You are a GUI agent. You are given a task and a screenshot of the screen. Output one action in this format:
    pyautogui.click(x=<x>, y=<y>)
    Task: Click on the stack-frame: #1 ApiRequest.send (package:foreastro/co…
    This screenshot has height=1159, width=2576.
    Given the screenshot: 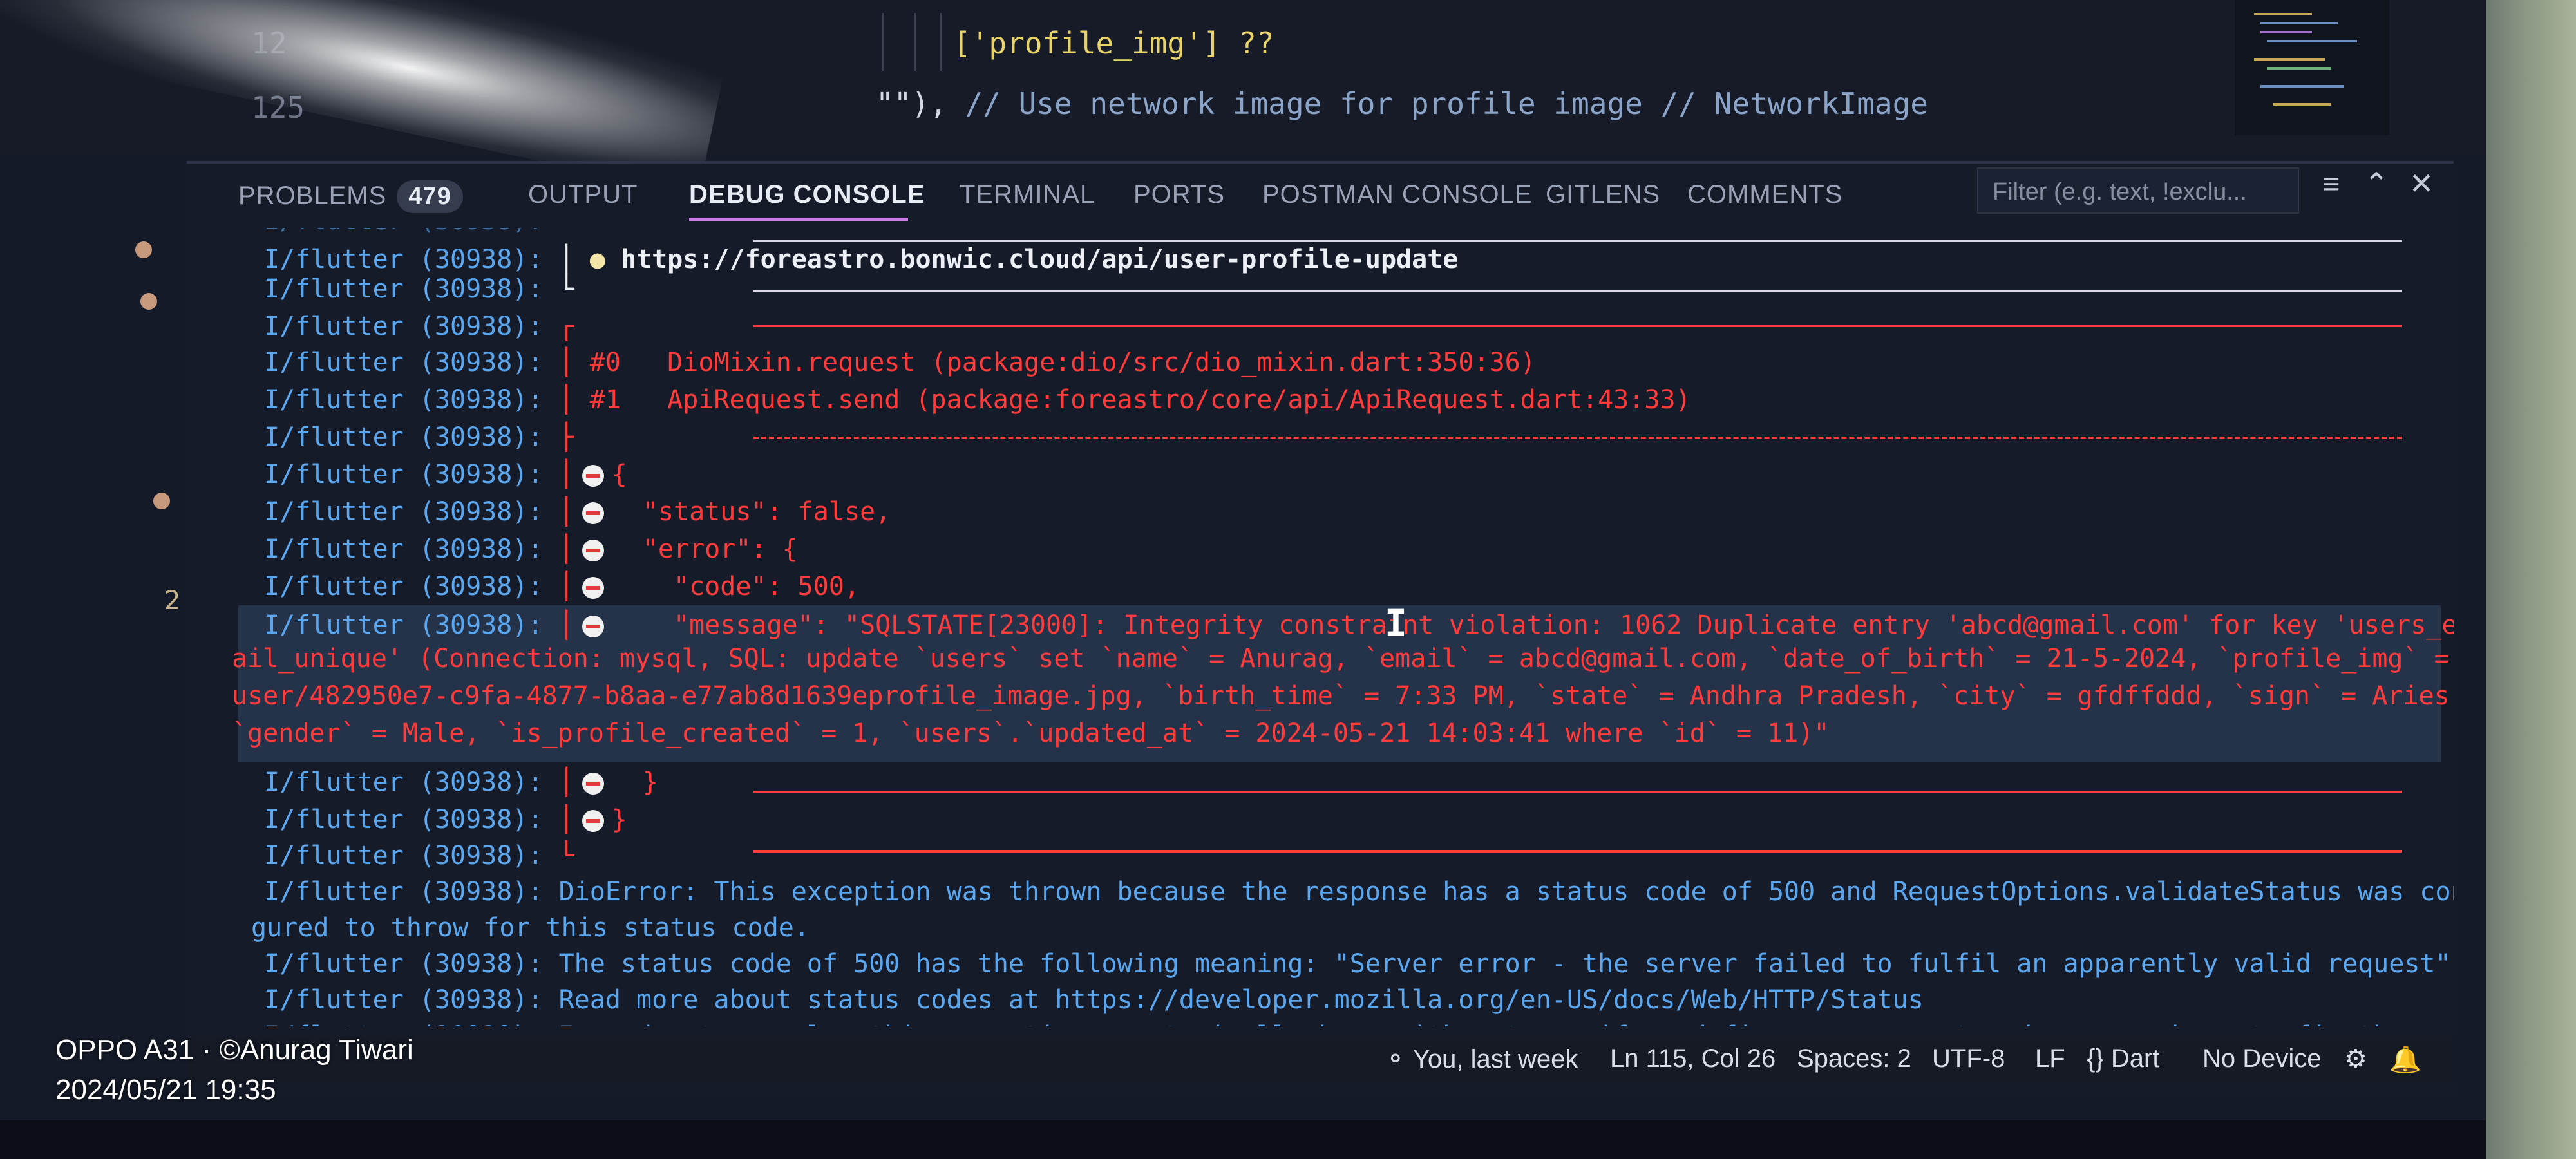 What is the action you would take?
    pyautogui.click(x=1140, y=400)
    